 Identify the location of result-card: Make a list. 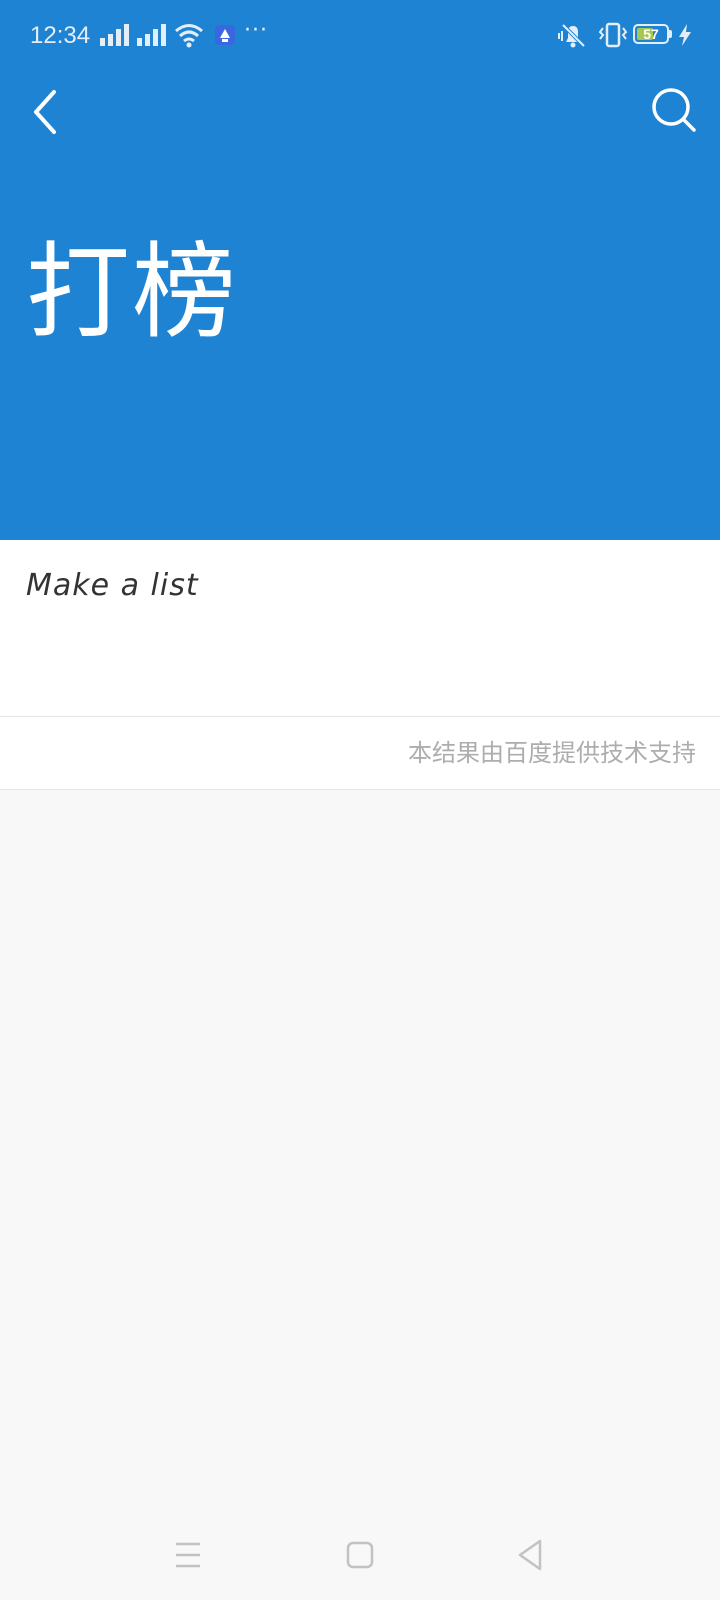
(360, 628).